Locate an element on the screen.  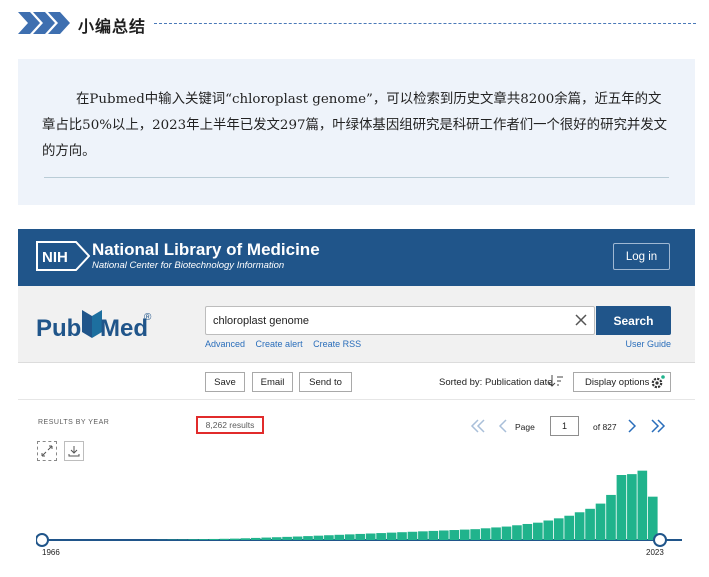
chart-start-year: 1966 is located at coordinates (51, 552).